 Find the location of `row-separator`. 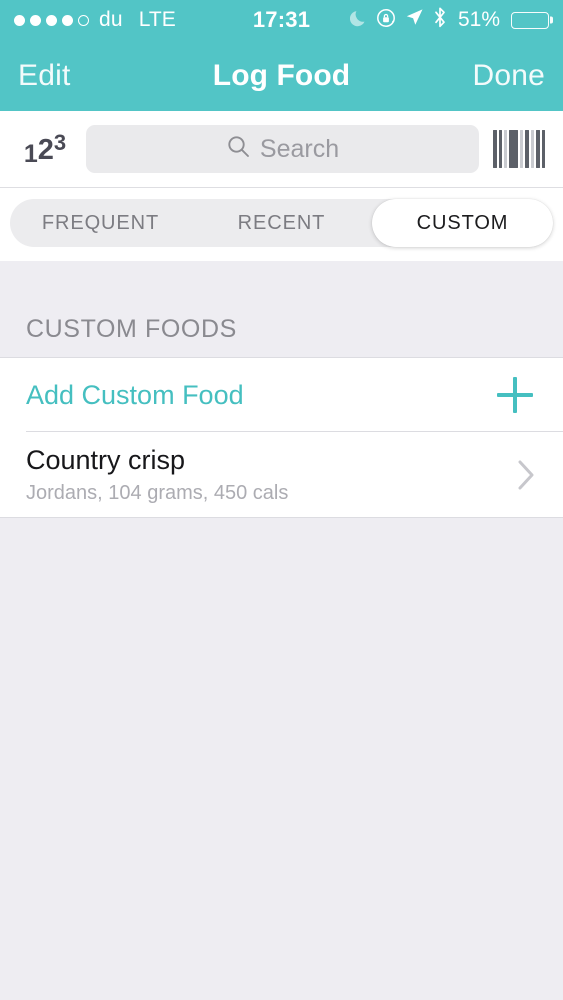

row-separator is located at coordinates (281, 517).